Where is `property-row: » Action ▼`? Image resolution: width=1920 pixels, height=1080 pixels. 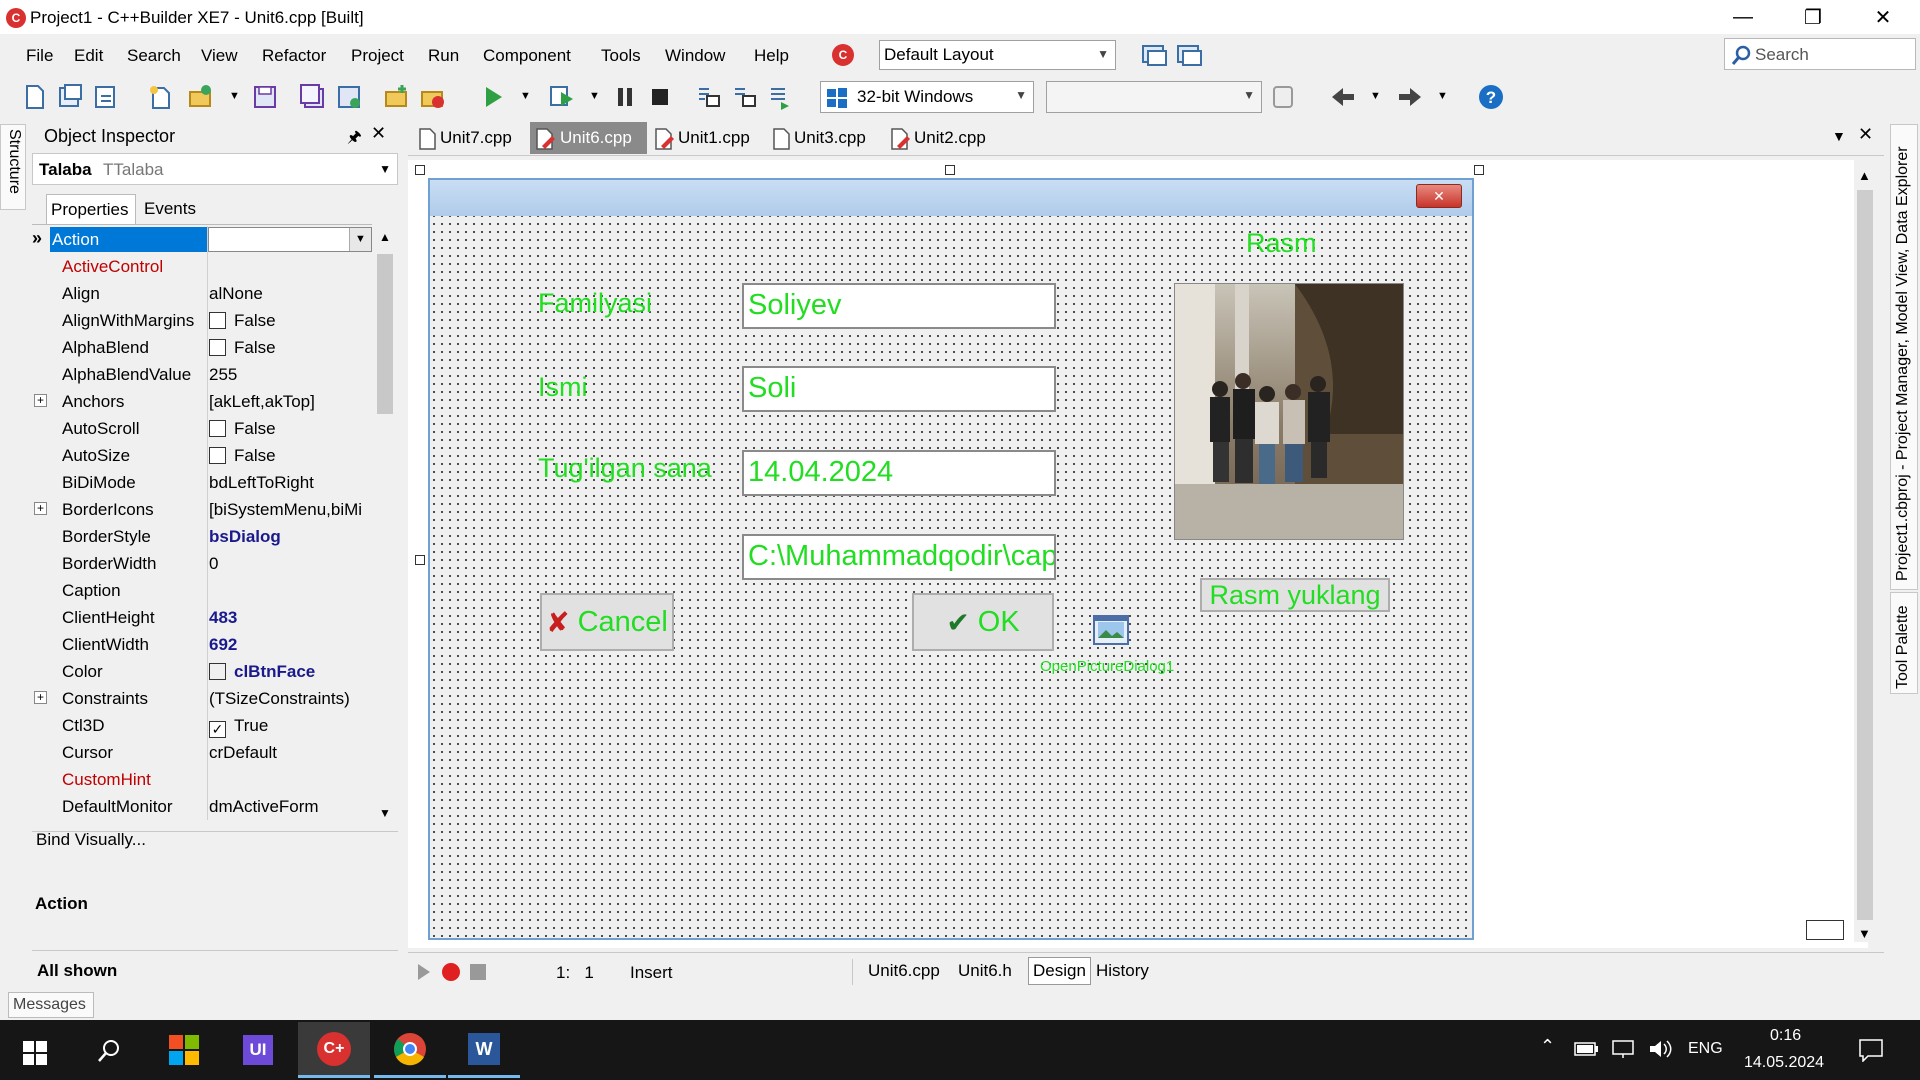
property-row: » Action ▼ is located at coordinates (202, 239).